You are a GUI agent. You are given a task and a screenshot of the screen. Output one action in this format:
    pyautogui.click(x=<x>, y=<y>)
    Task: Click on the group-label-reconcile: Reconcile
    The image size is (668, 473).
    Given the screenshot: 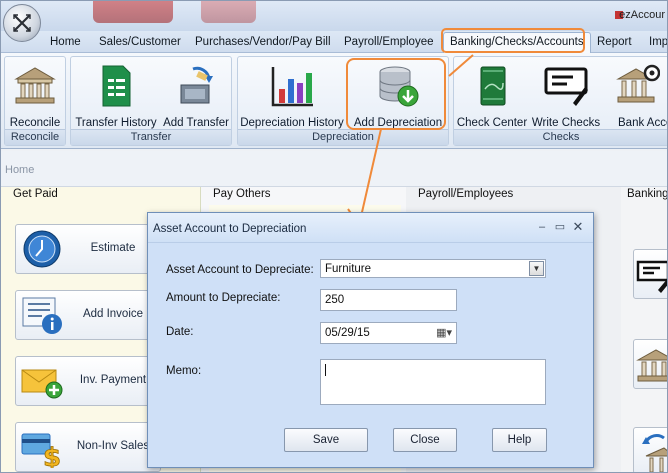 What is the action you would take?
    pyautogui.click(x=35, y=137)
    